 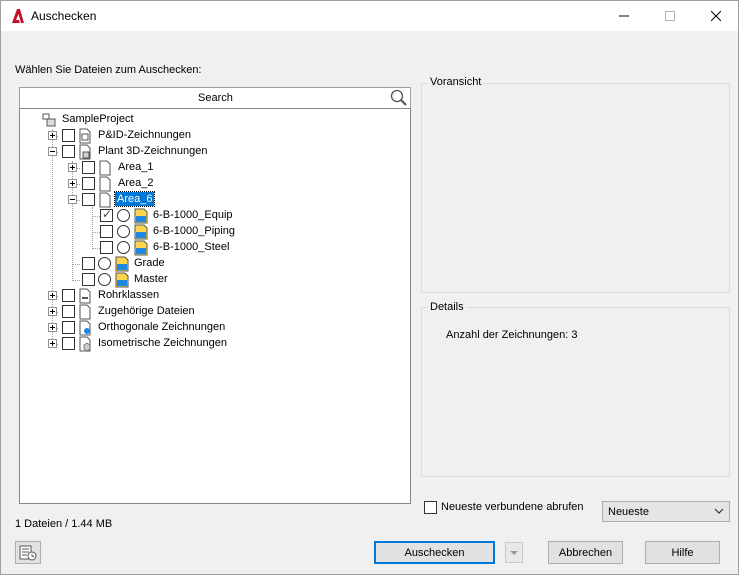 I want to click on checkbox-grade, so click(x=88, y=263).